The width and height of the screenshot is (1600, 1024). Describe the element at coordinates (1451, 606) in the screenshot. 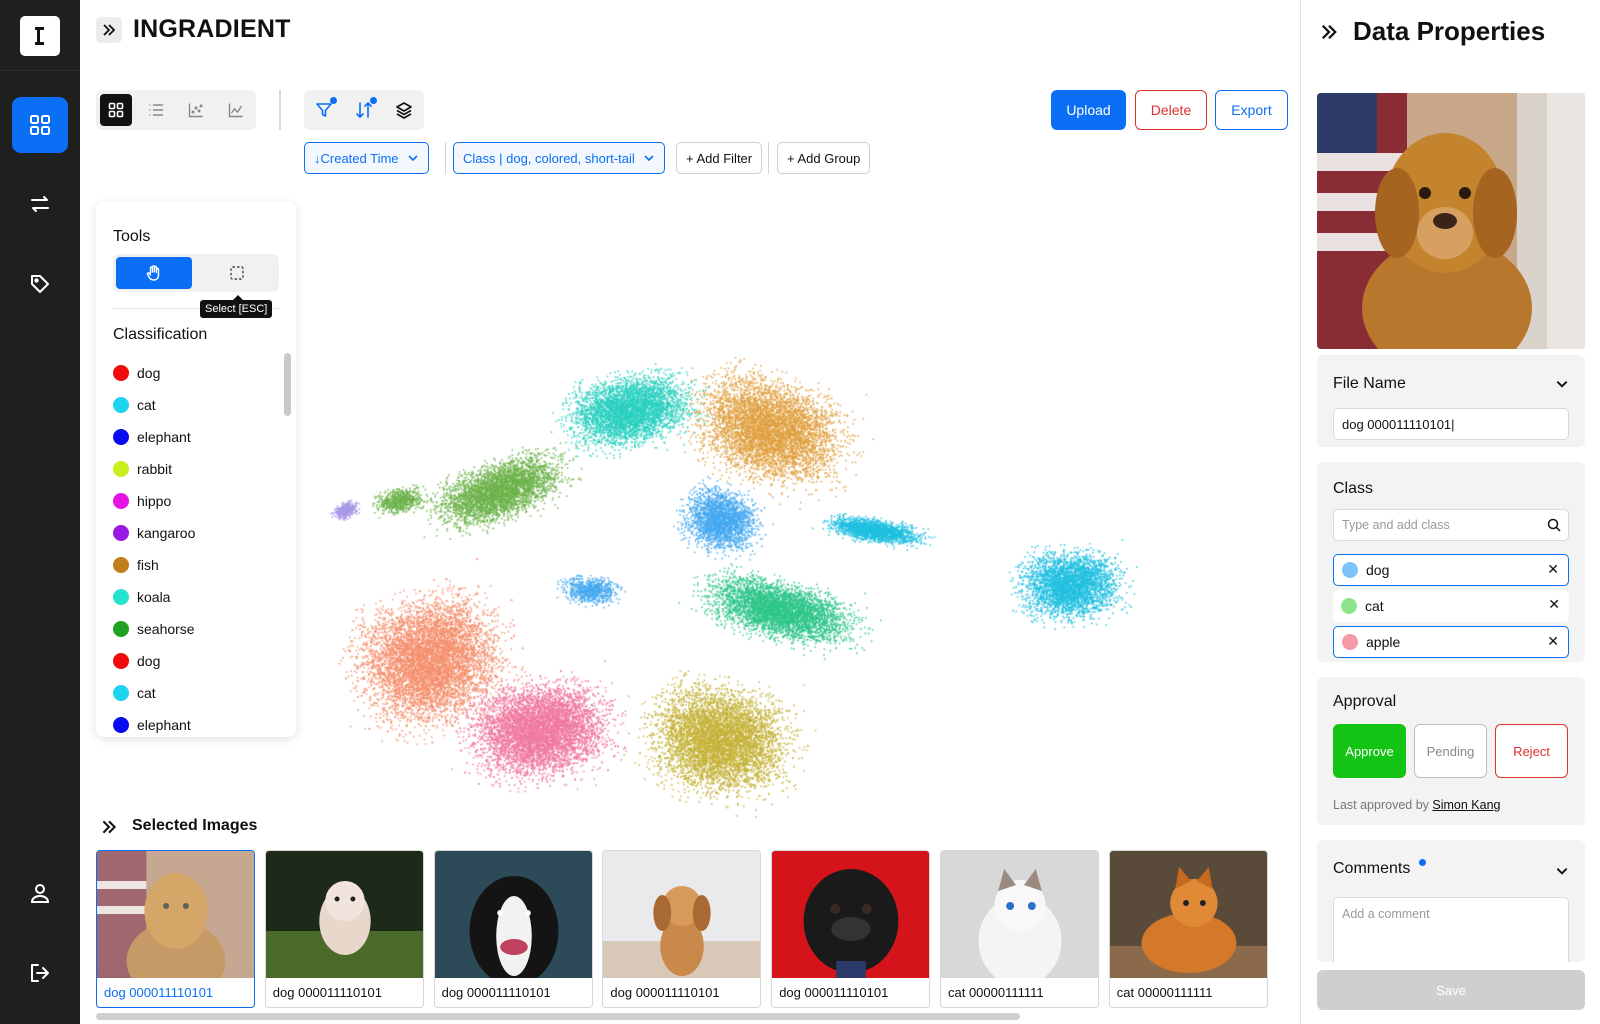

I see `class-tag: cat ✕` at that location.